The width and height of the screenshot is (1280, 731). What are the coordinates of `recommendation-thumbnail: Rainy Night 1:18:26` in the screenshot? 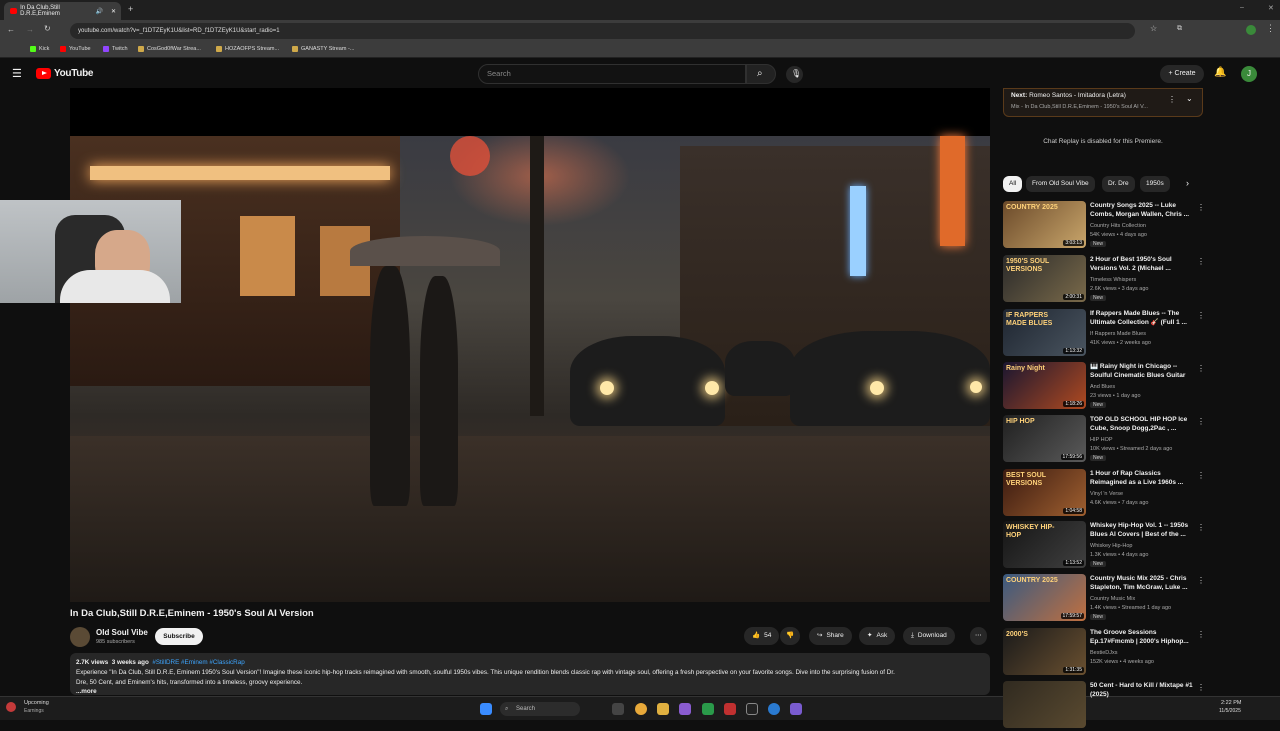 It's located at (1044, 385).